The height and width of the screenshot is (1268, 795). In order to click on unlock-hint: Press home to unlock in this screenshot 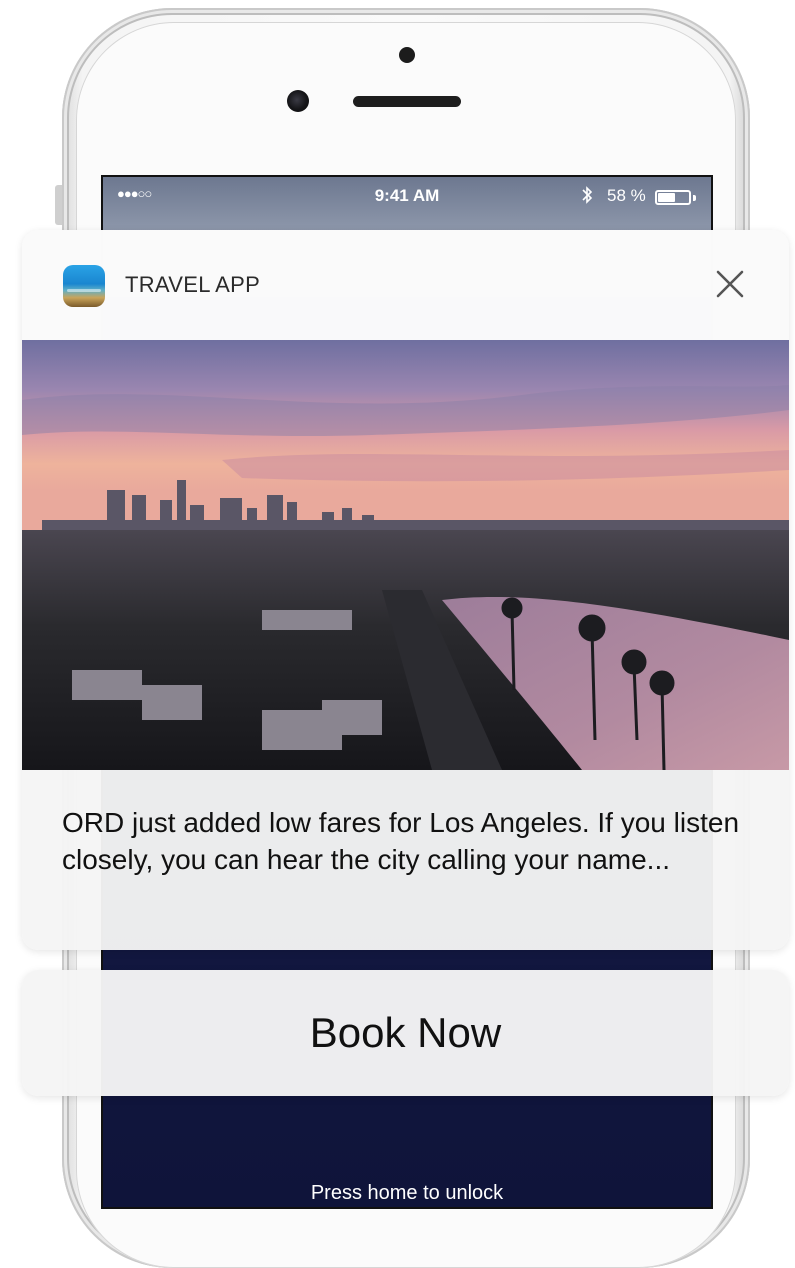, I will do `click(407, 1193)`.